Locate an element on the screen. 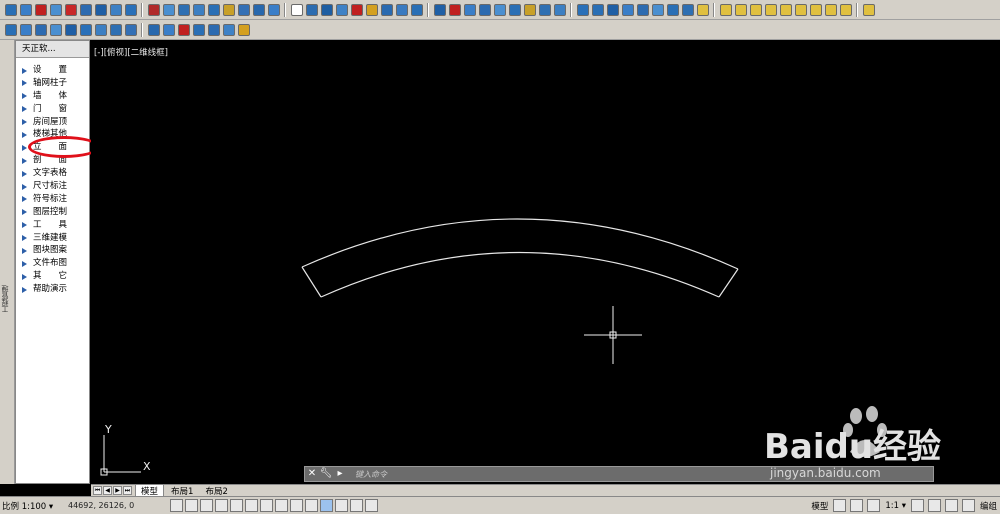 The image size is (1000, 514). lock-icon is located at coordinates (968, 505).